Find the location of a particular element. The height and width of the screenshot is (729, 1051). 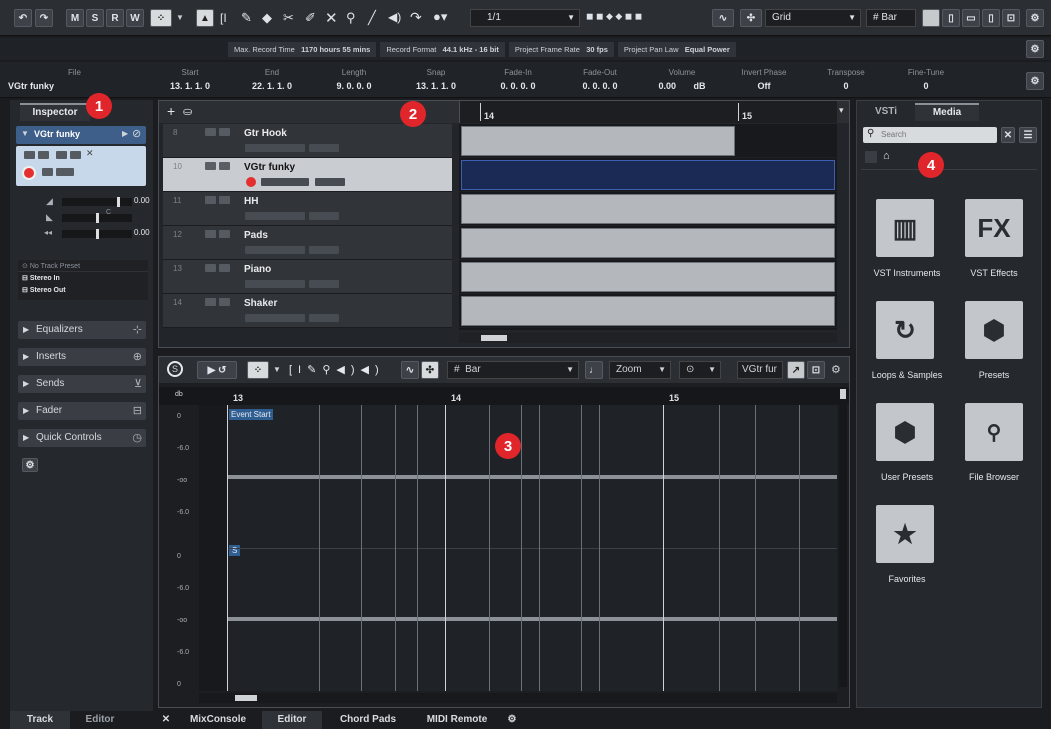

tab-media: Media is located at coordinates (947, 112).